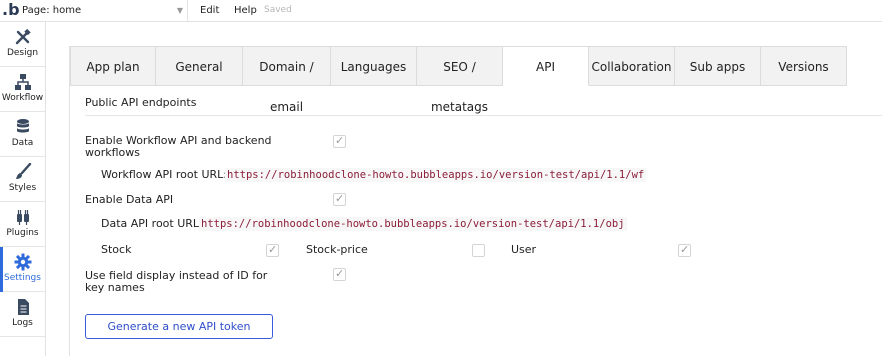 The width and height of the screenshot is (882, 356). I want to click on workflow-root-label: Workflow API root URL:, so click(164, 174).